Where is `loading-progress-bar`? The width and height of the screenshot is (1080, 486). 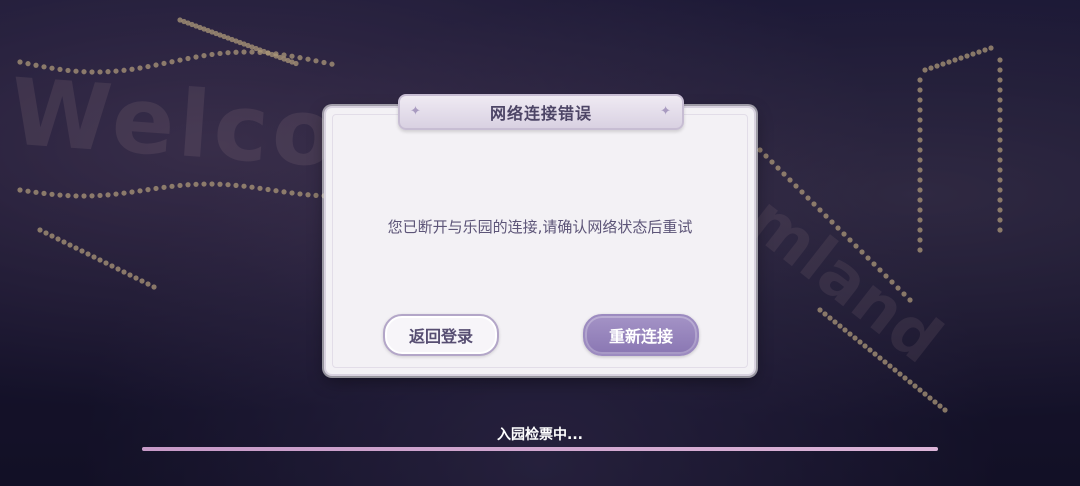
loading-progress-bar is located at coordinates (540, 449).